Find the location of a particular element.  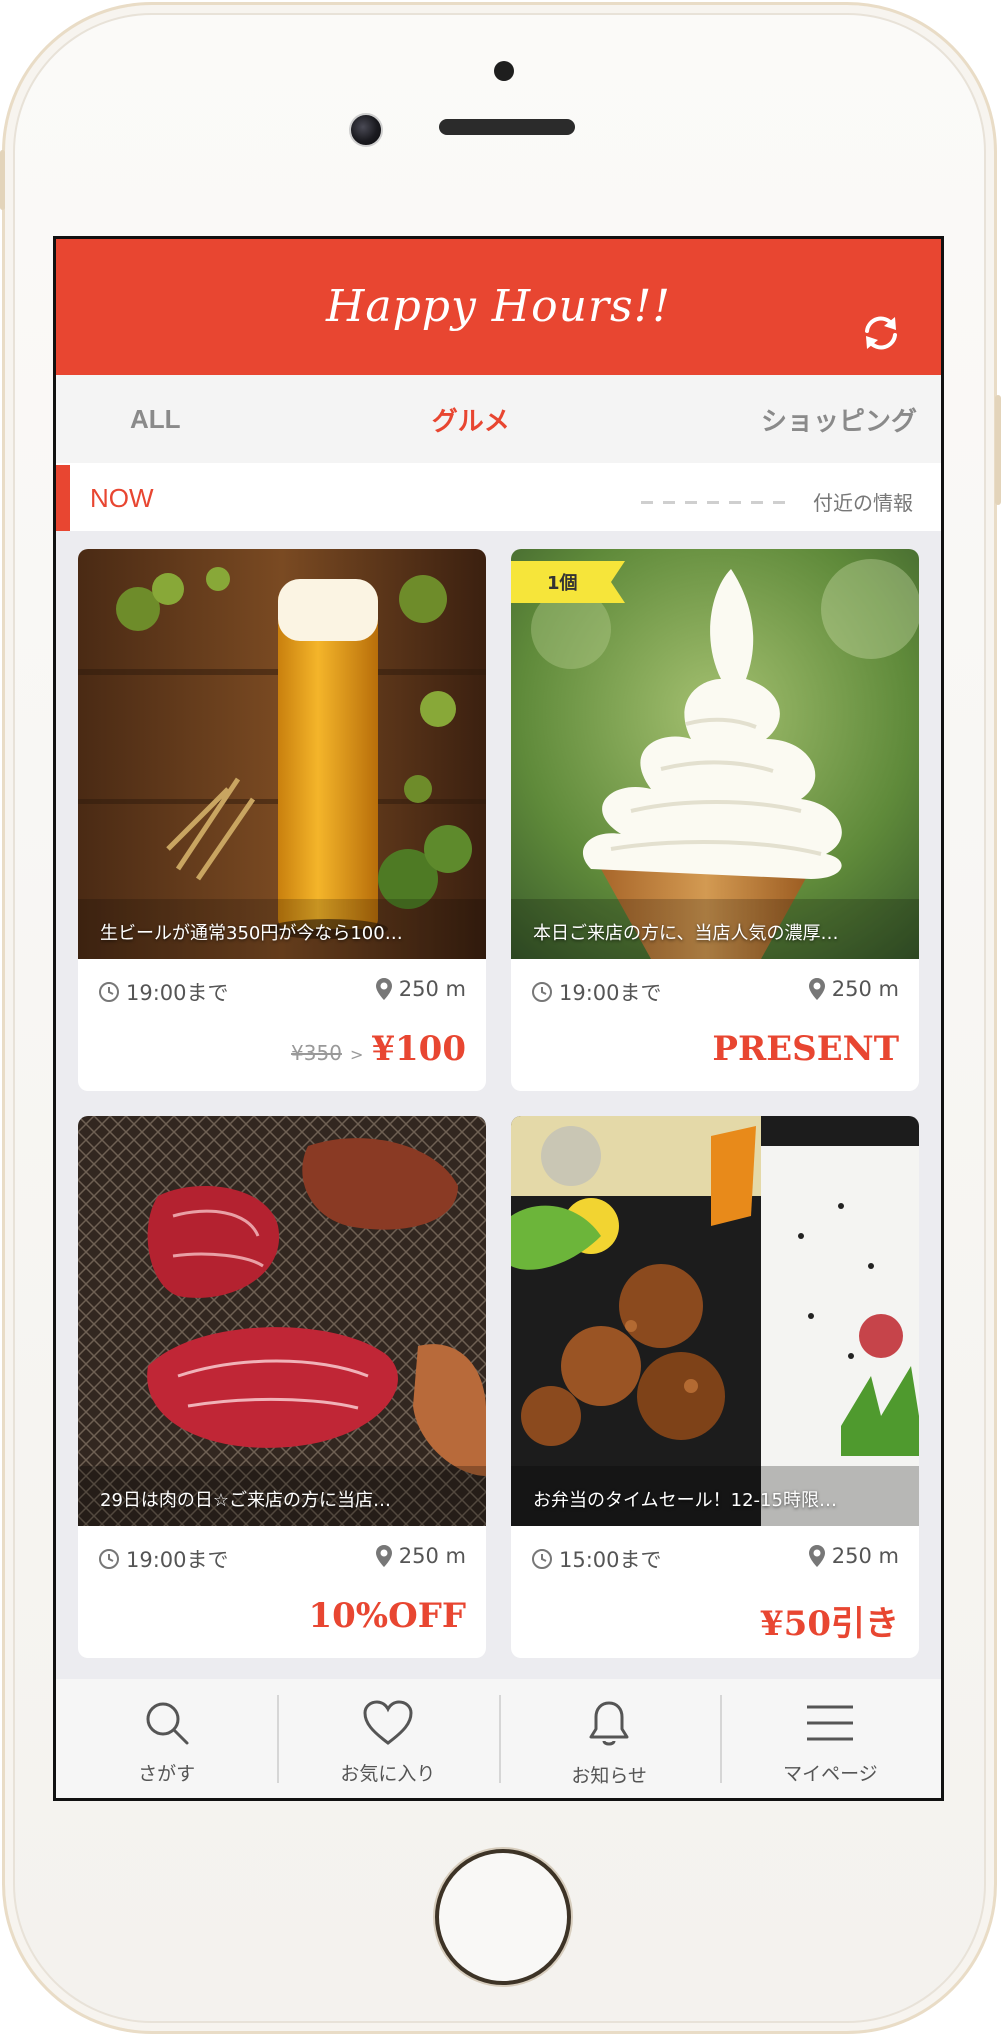

proximity-sensor is located at coordinates (504, 71).